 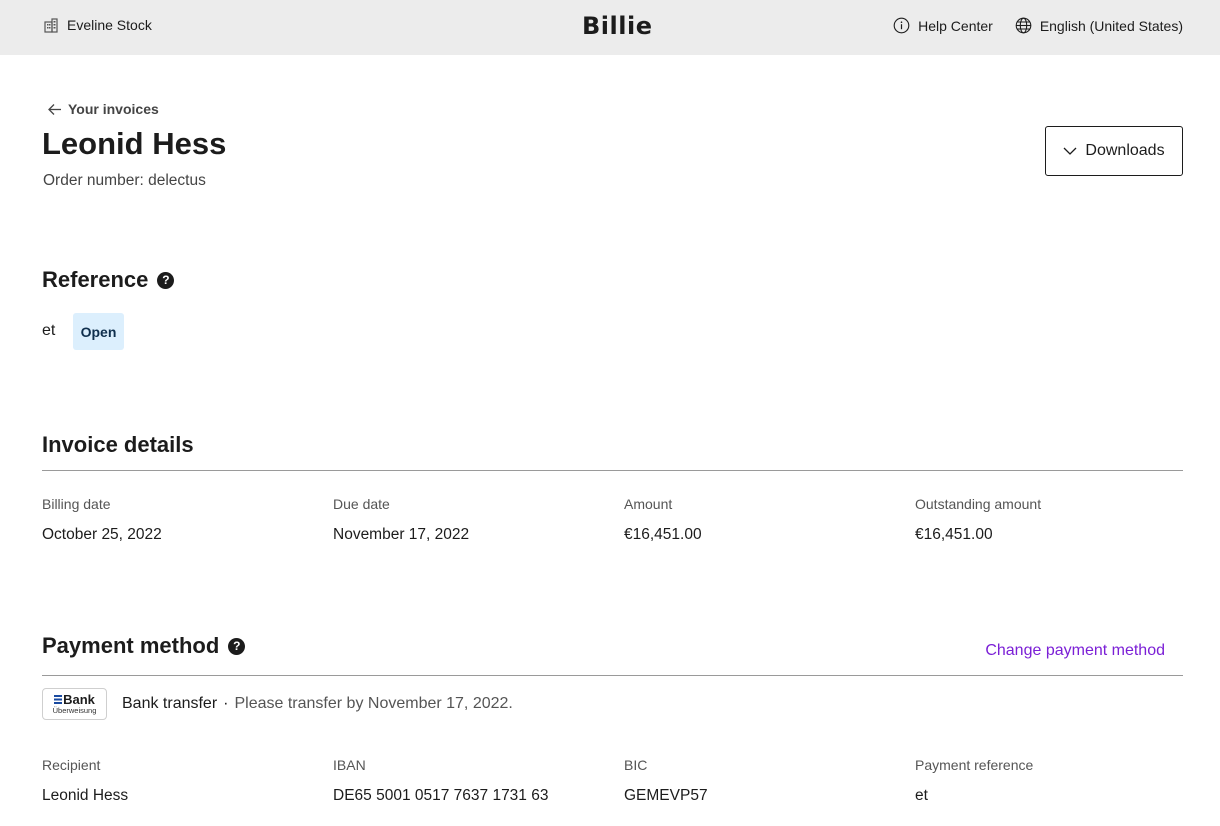 I want to click on company-name: Eveline Stock, so click(x=97, y=25).